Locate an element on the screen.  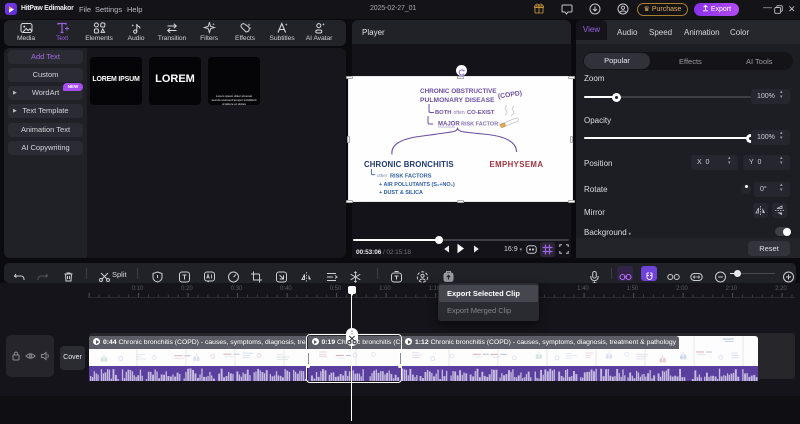
svg-text: CHRONIC OBSTRUCTIVE is located at coordinates (458, 91).